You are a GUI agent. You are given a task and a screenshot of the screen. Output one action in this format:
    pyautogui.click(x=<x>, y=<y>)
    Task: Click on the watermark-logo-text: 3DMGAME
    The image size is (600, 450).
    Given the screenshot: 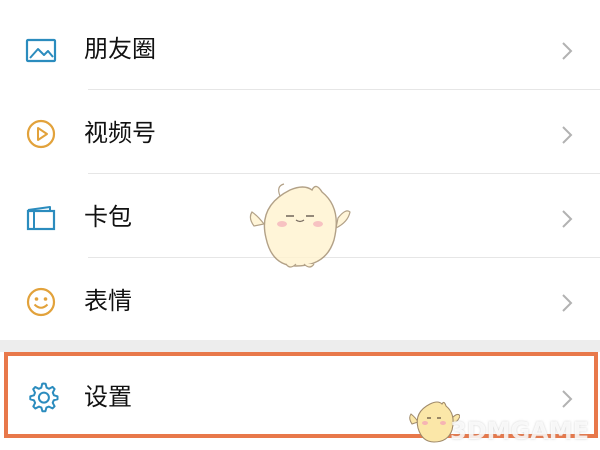 What is the action you would take?
    pyautogui.click(x=520, y=431)
    